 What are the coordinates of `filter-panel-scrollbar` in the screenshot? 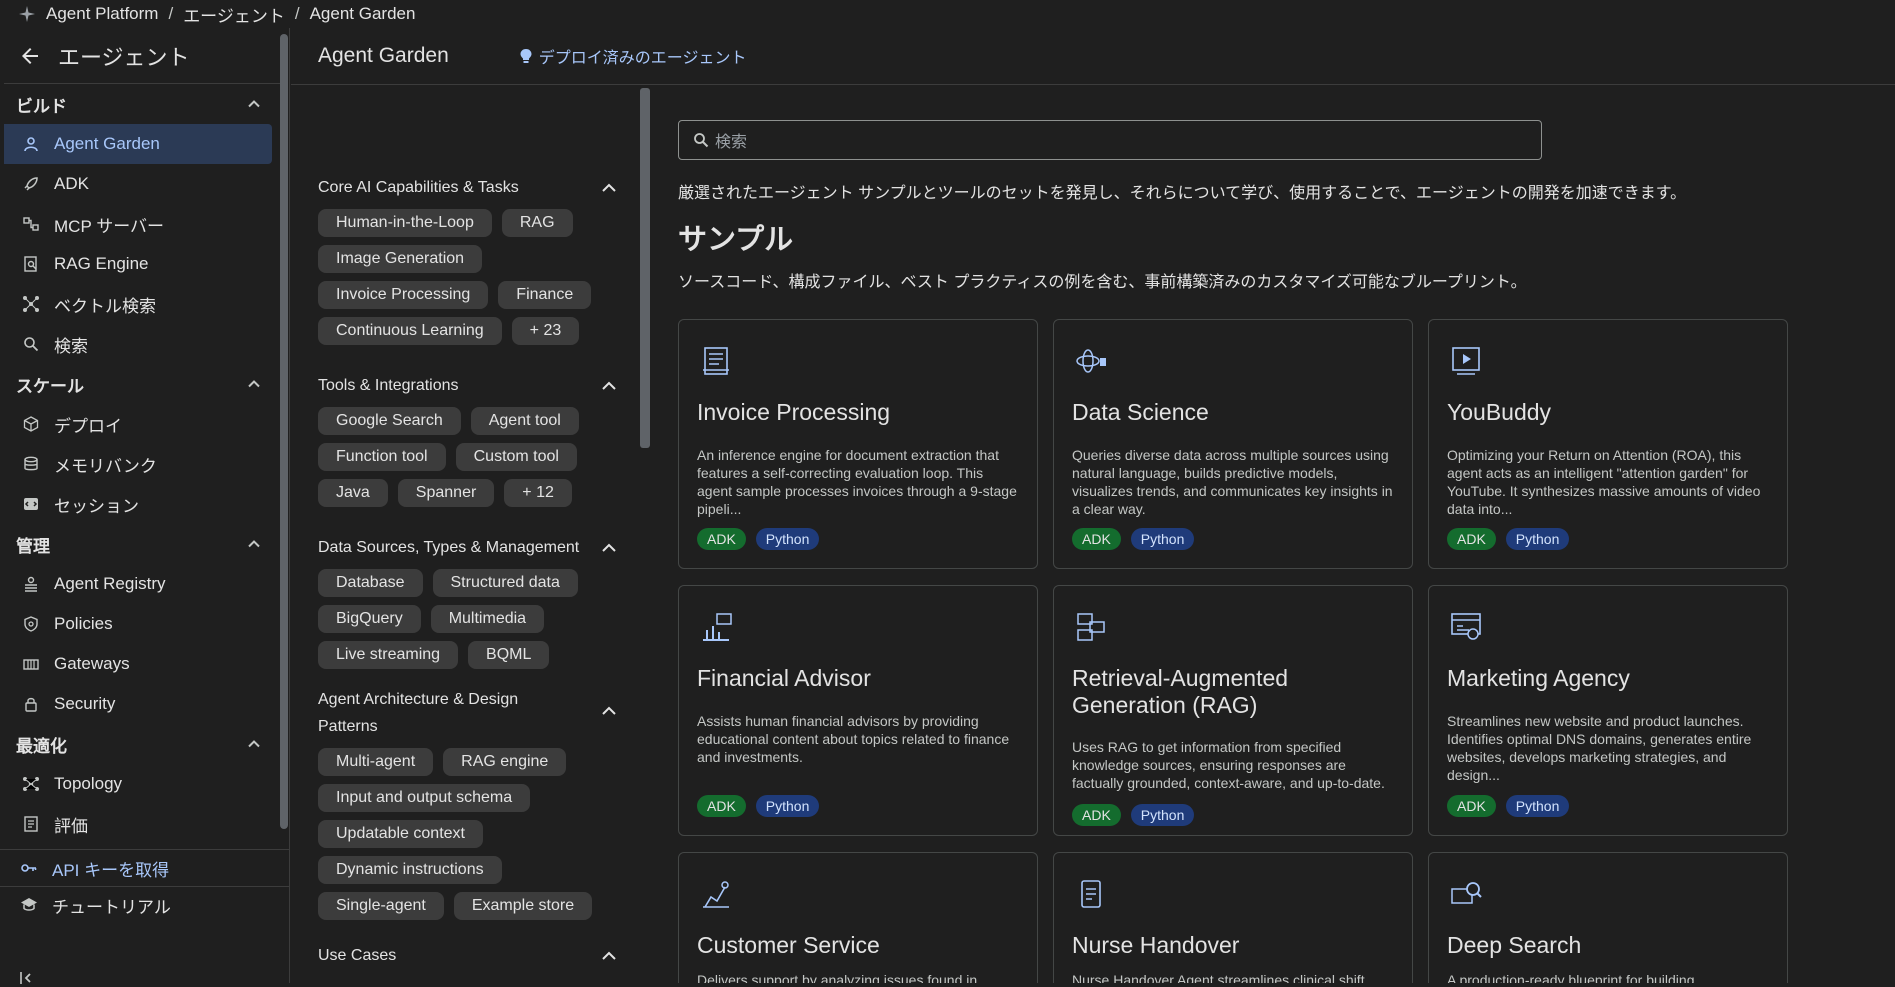 It's located at (645, 268).